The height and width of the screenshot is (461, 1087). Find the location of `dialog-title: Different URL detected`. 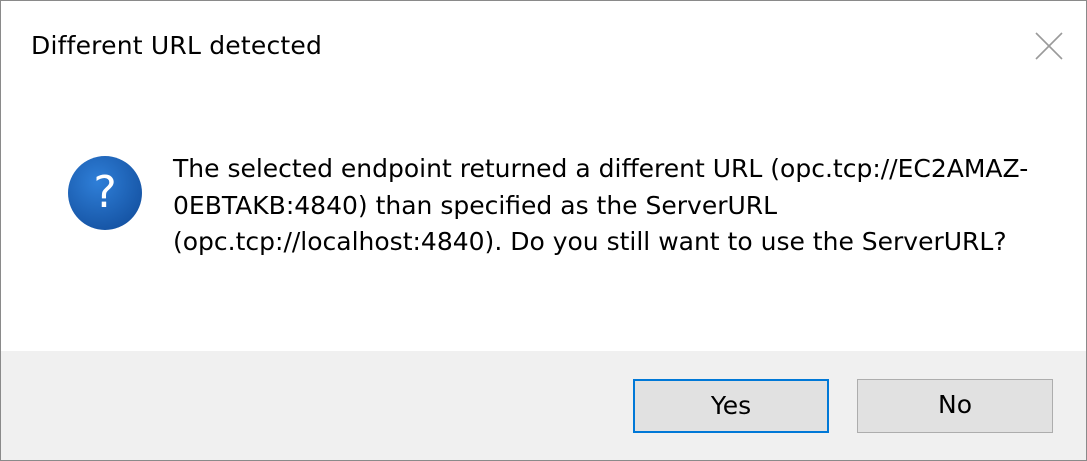

dialog-title: Different URL detected is located at coordinates (177, 45).